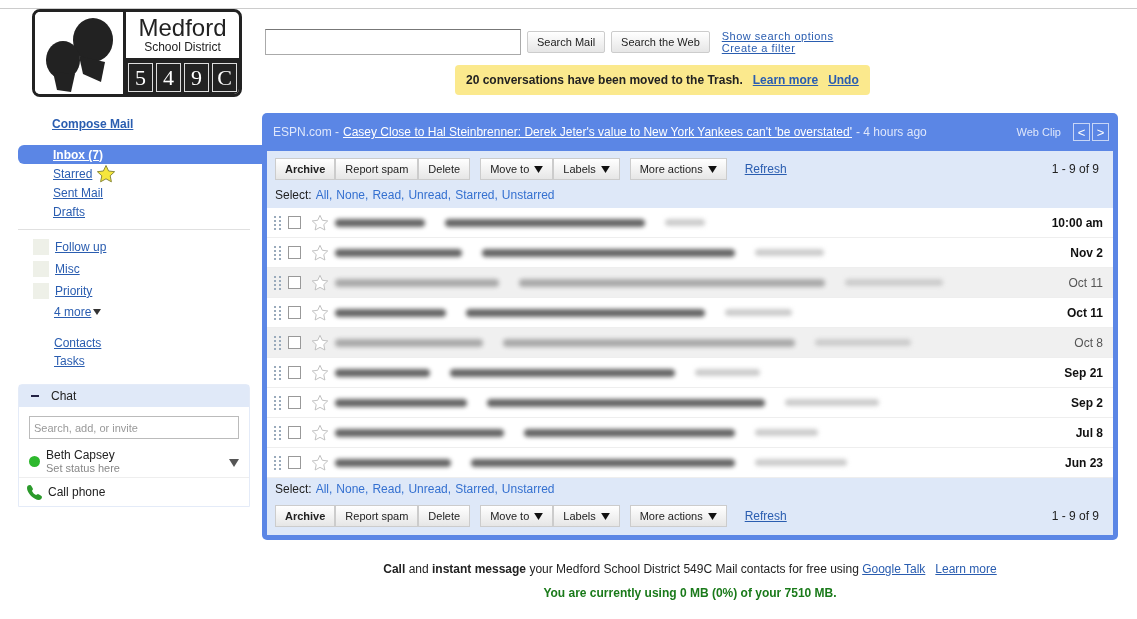 This screenshot has width=1137, height=619. Describe the element at coordinates (157, 124) in the screenshot. I see `compose-link: Compose Mail` at that location.